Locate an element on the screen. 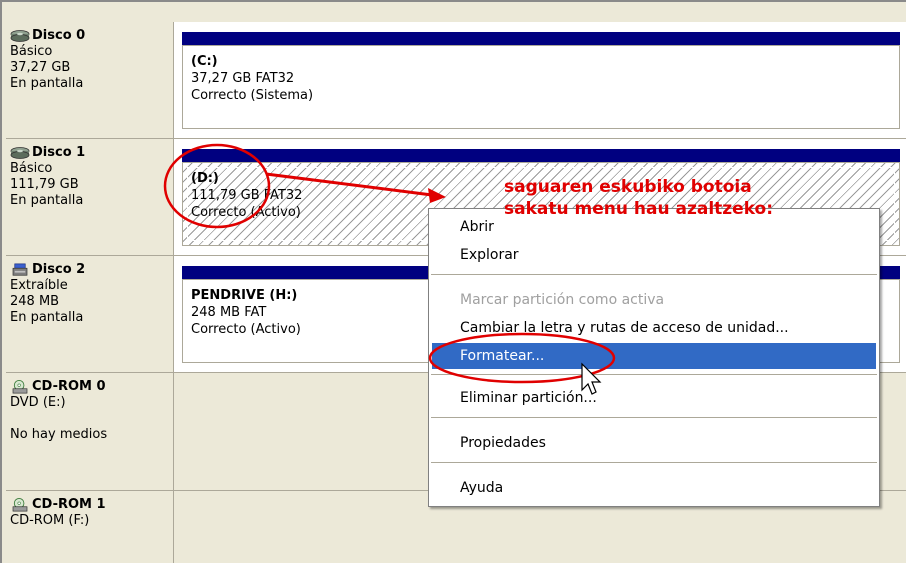  disk-name: Disco 0 is located at coordinates (91, 36).